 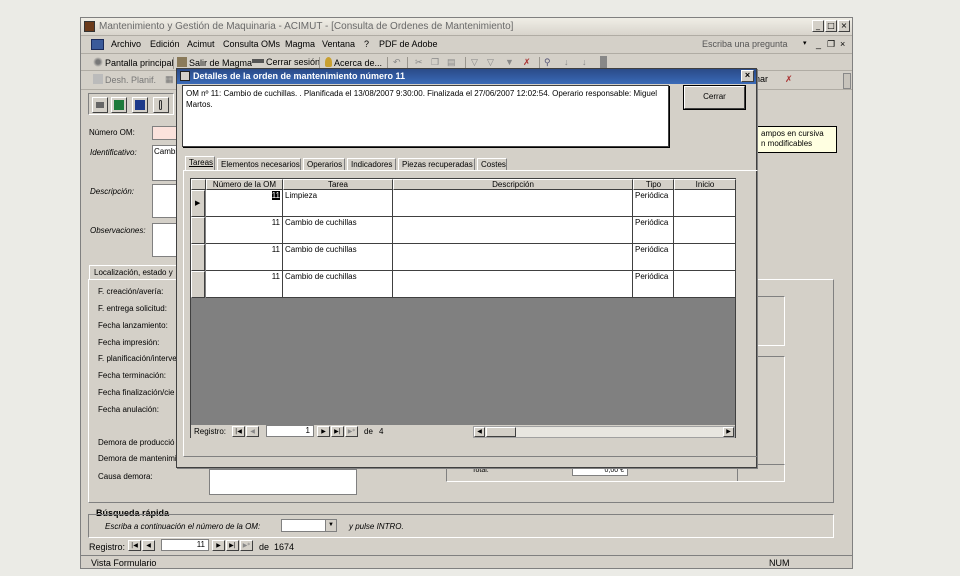 What do you see at coordinates (126, 44) in the screenshot?
I see `menu-archivo: Archivo` at bounding box center [126, 44].